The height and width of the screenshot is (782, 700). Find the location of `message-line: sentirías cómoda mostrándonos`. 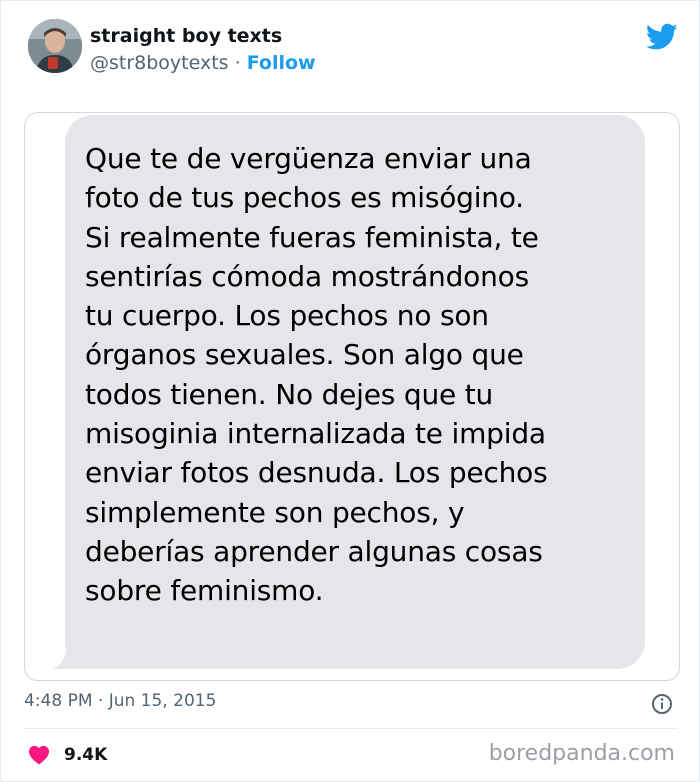

message-line: sentirías cómoda mostrándonos is located at coordinates (307, 276).